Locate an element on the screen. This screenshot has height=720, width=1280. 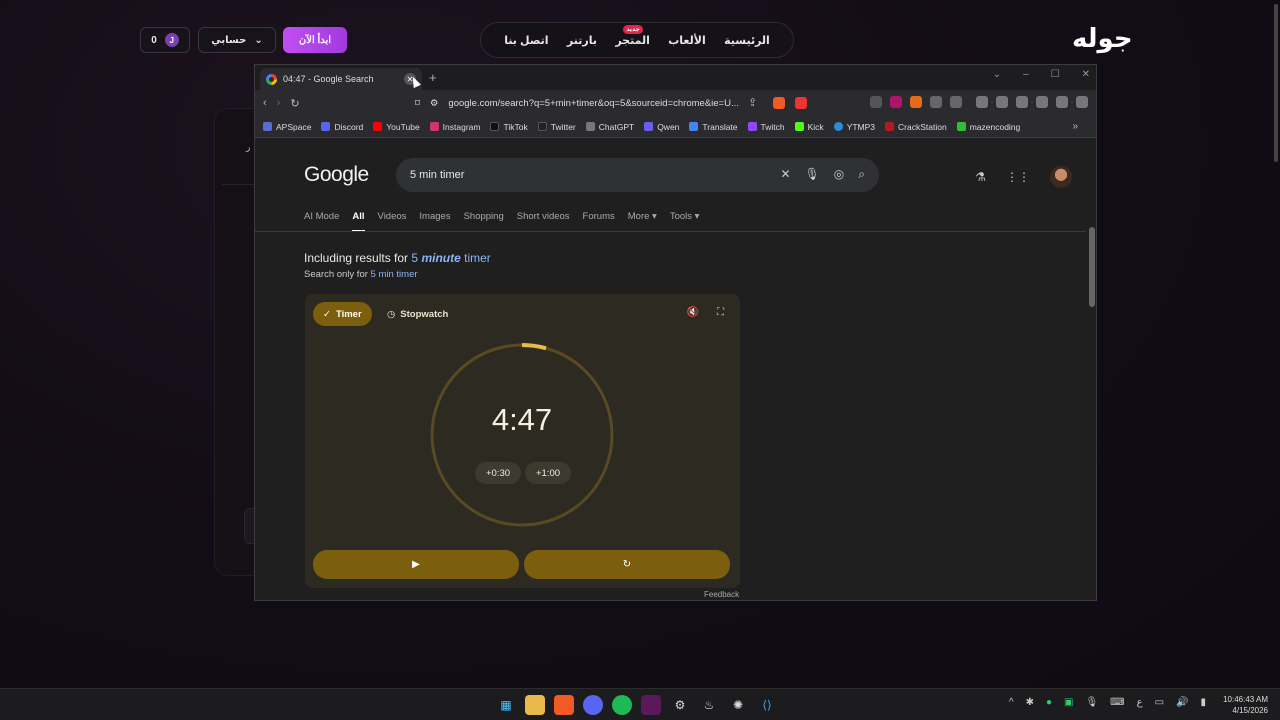
chatgpt-app-icon: ✺ is located at coordinates (738, 705).